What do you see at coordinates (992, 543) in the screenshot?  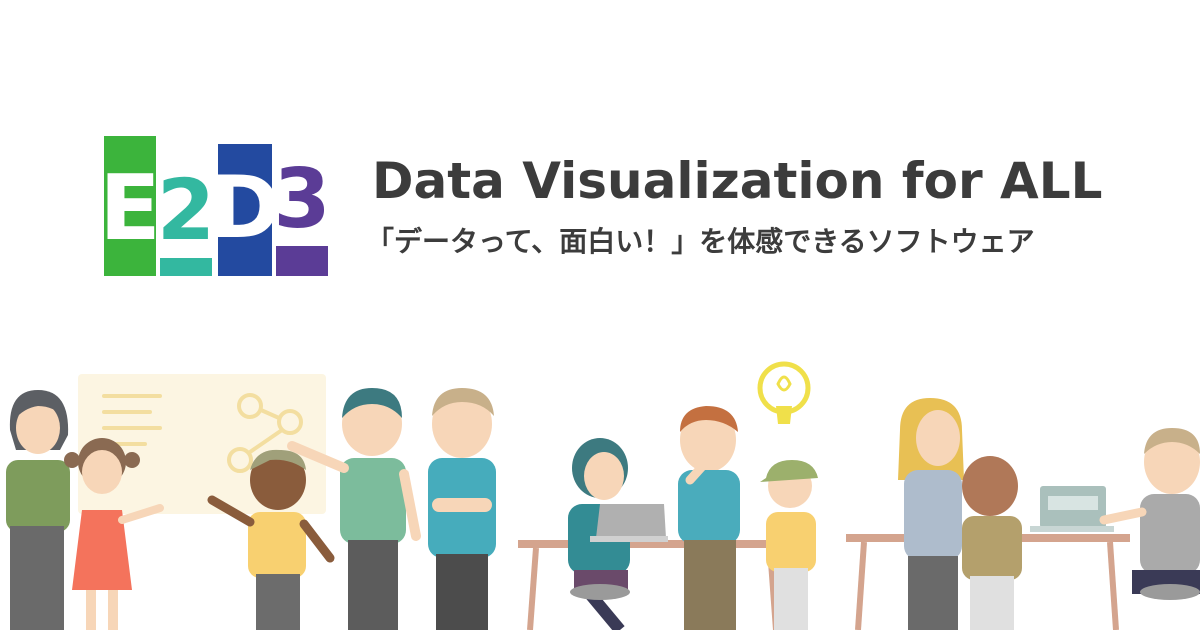 I see `person-boy-back` at bounding box center [992, 543].